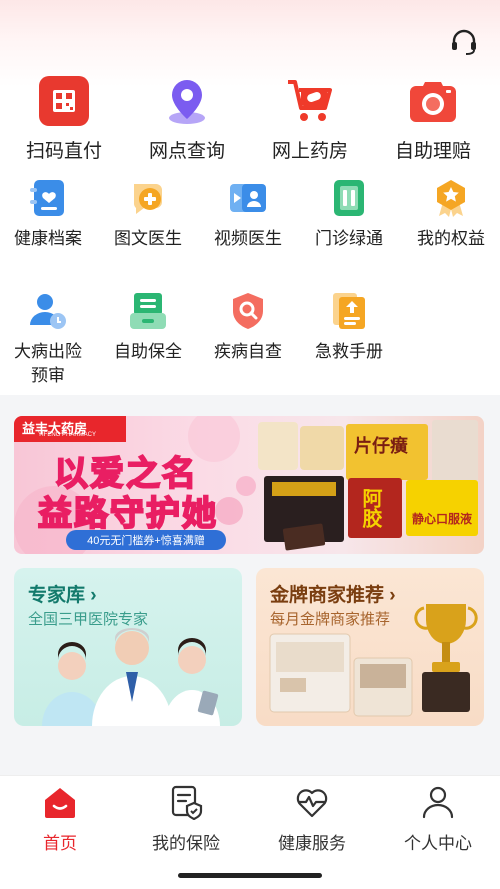 The image size is (500, 889). What do you see at coordinates (433, 101) in the screenshot?
I see `camera-icon` at bounding box center [433, 101].